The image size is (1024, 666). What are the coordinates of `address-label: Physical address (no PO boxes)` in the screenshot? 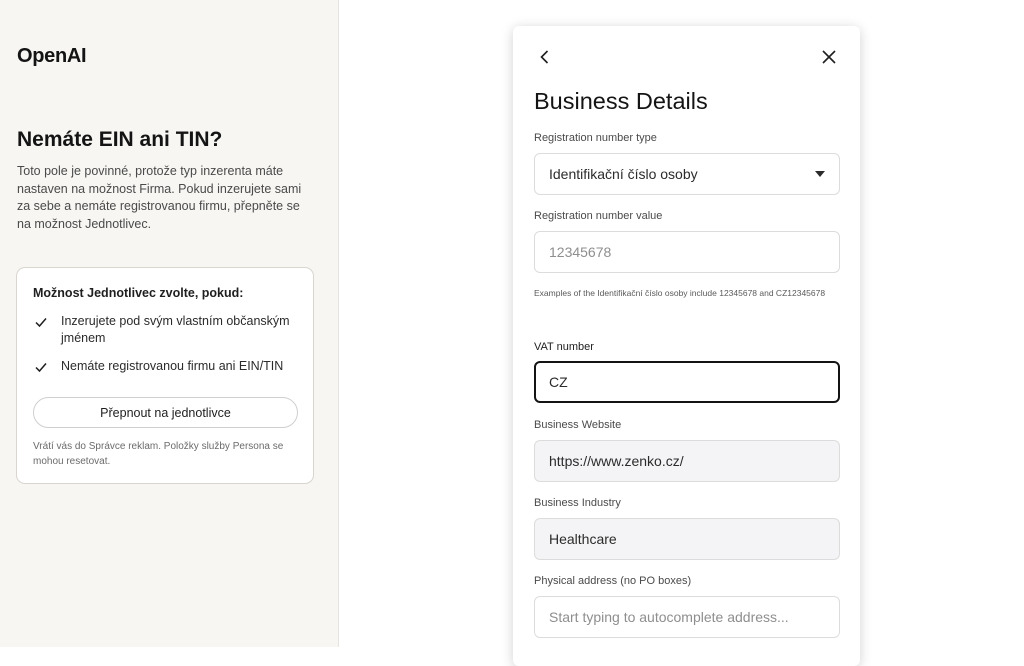 It's located at (613, 581).